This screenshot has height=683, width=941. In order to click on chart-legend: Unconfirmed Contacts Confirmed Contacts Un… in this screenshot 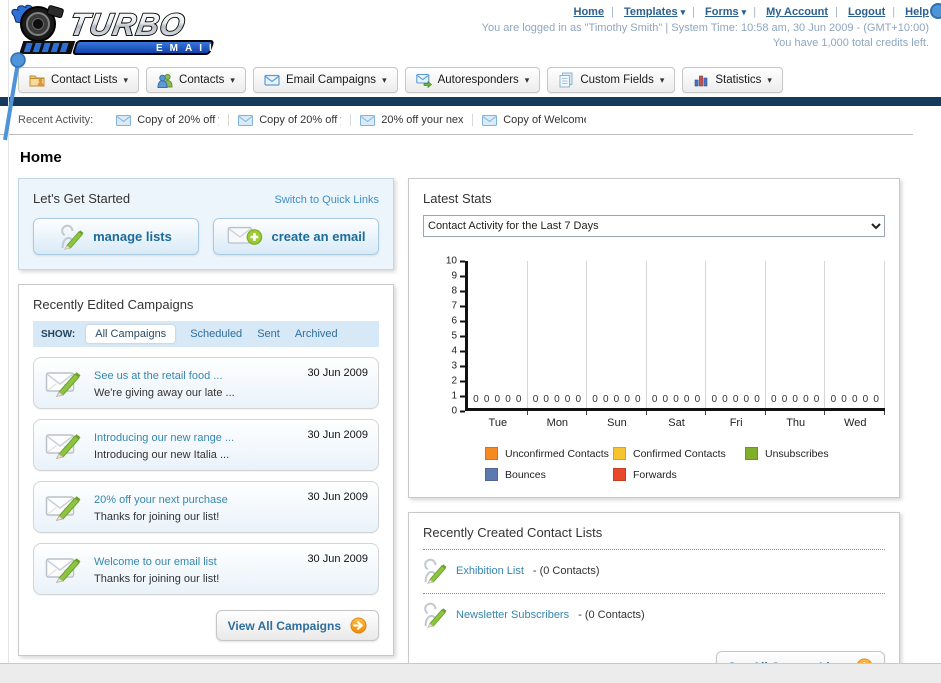, I will do `click(685, 464)`.